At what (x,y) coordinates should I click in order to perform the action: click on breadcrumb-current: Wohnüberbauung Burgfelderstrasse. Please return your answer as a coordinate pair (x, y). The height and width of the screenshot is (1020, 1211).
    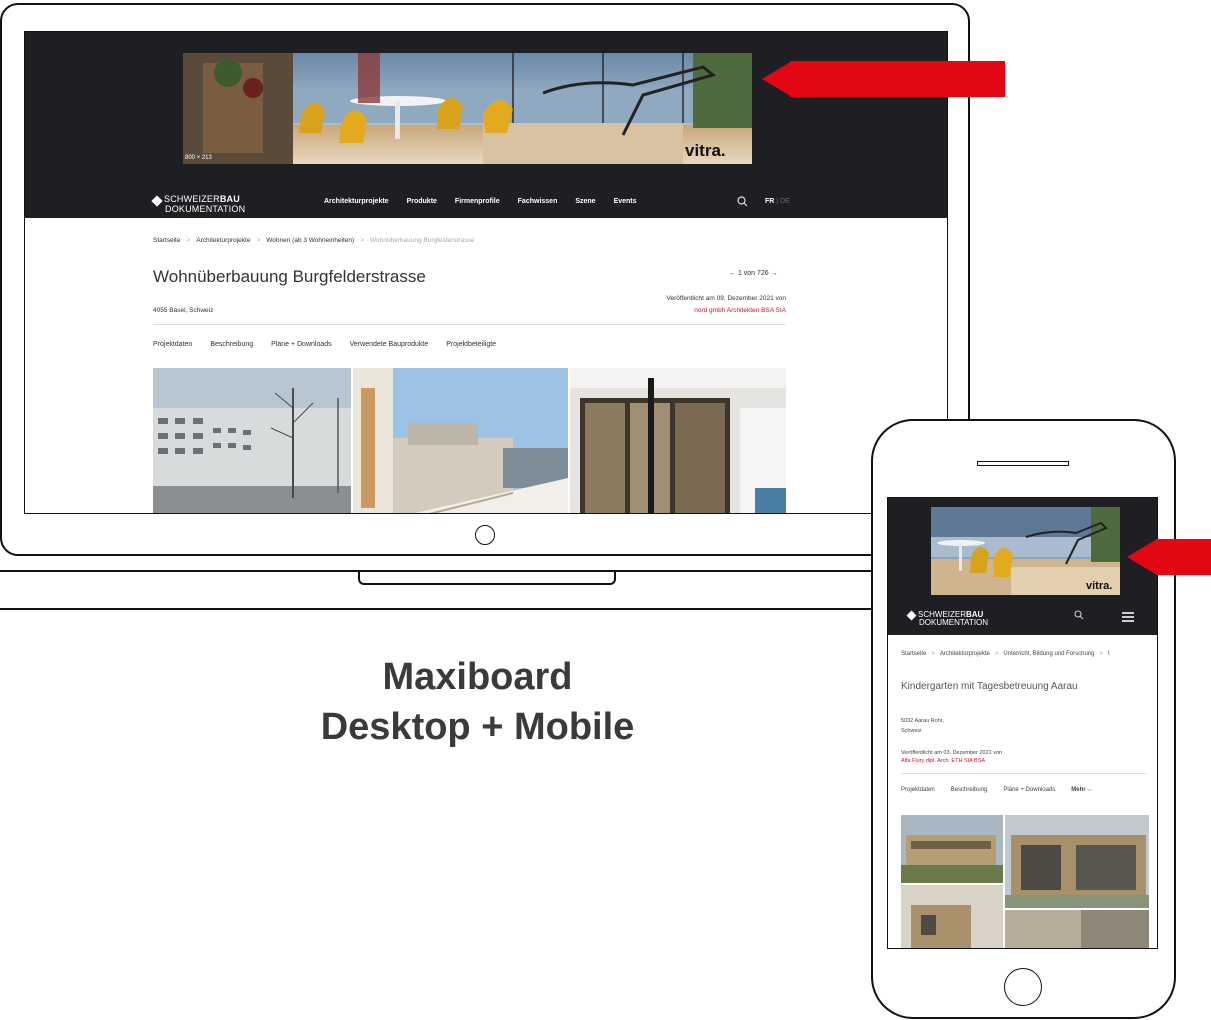
    Looking at the image, I should click on (422, 240).